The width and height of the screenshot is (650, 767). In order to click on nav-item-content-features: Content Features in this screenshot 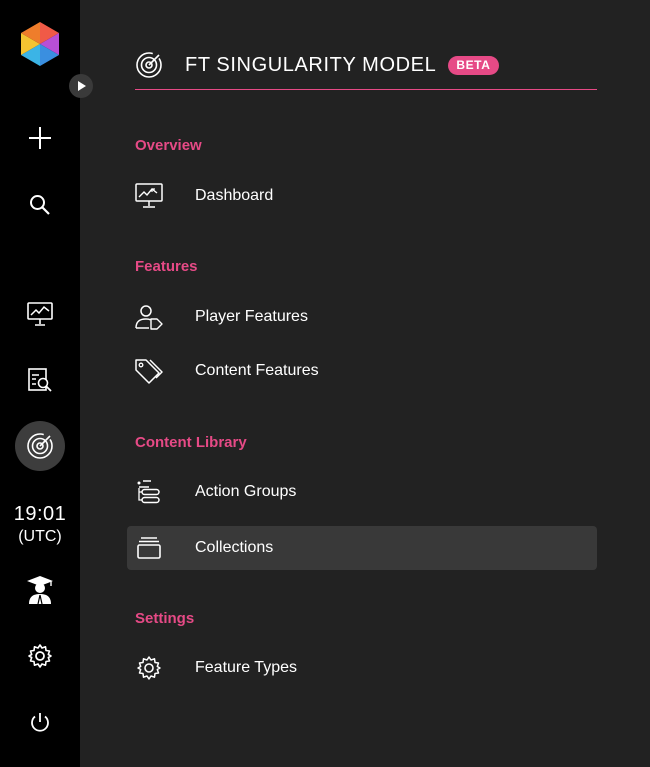, I will do `click(362, 371)`.